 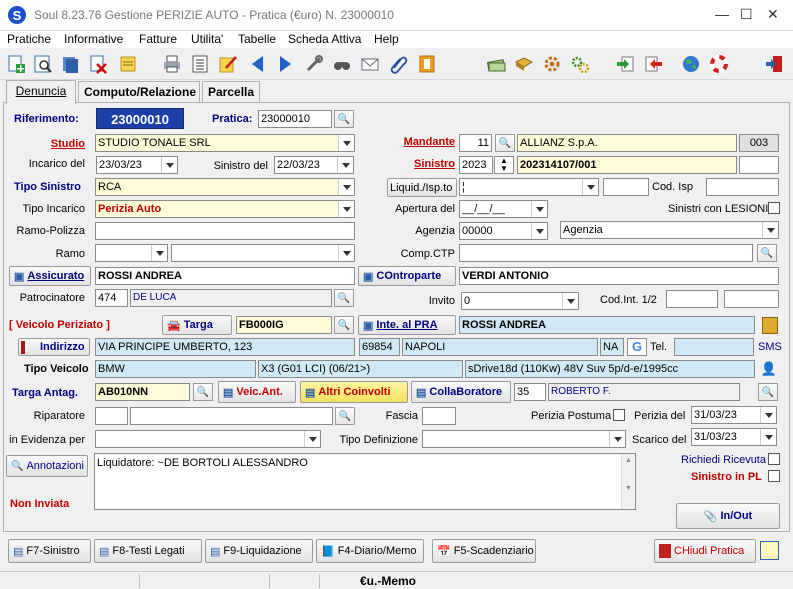 What do you see at coordinates (259, 551) in the screenshot?
I see `f9-liquidazione-button: ▤ F9-Liquidazione` at bounding box center [259, 551].